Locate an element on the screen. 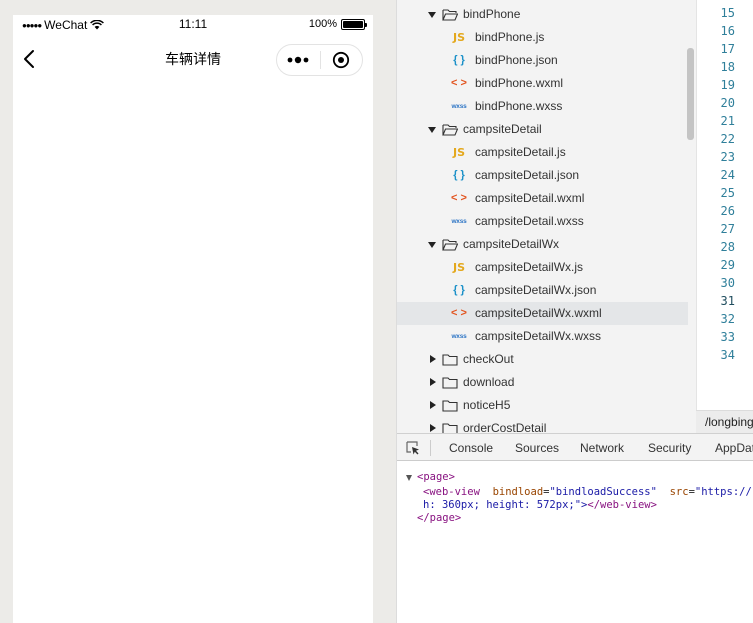  tree-file-campsiteDetail.json: { } campsiteDetail.json is located at coordinates (546, 175).